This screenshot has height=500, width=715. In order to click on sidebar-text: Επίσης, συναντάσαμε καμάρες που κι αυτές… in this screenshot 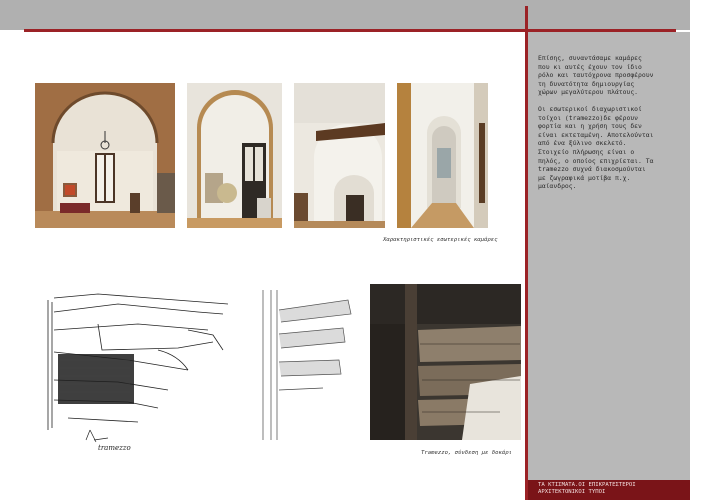, I will do `click(606, 126)`.